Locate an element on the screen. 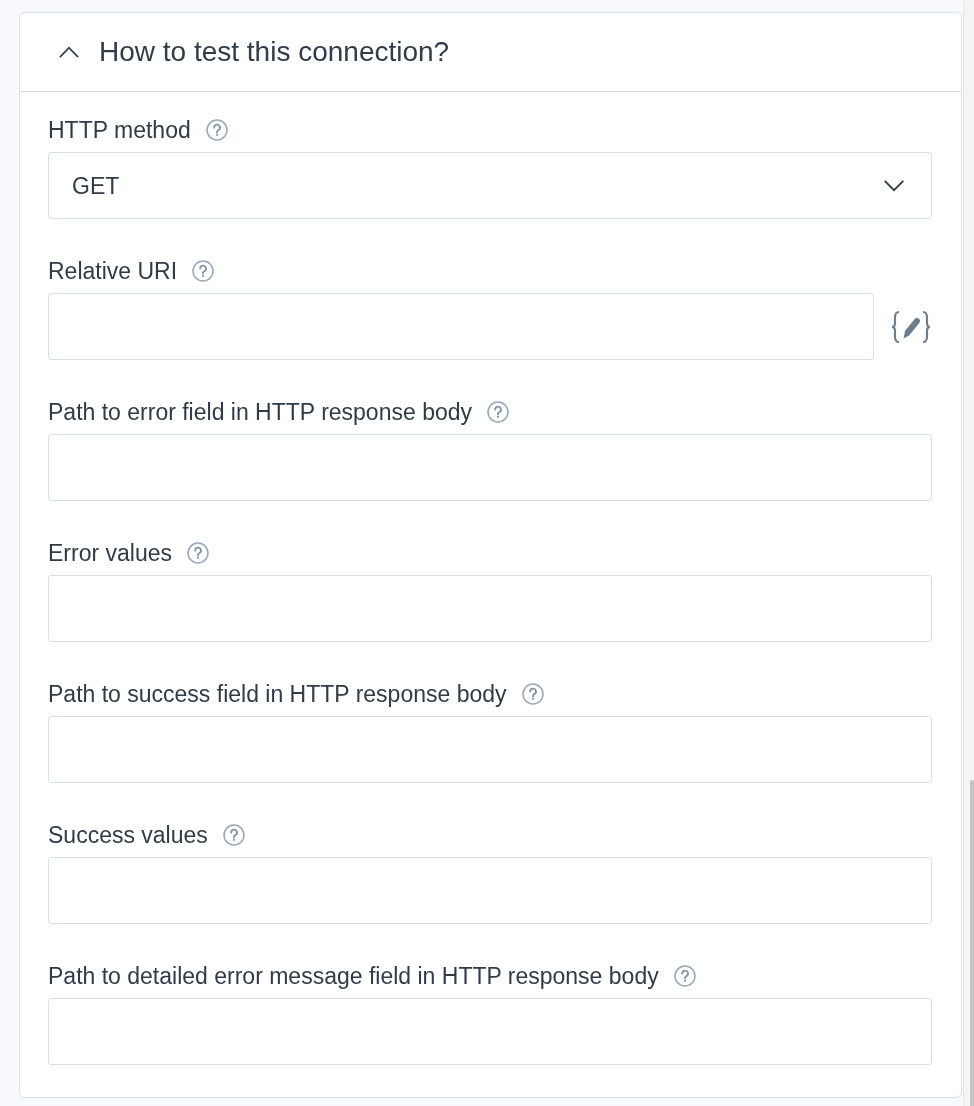 This screenshot has height=1106, width=974. field-label: Error values is located at coordinates (110, 553).